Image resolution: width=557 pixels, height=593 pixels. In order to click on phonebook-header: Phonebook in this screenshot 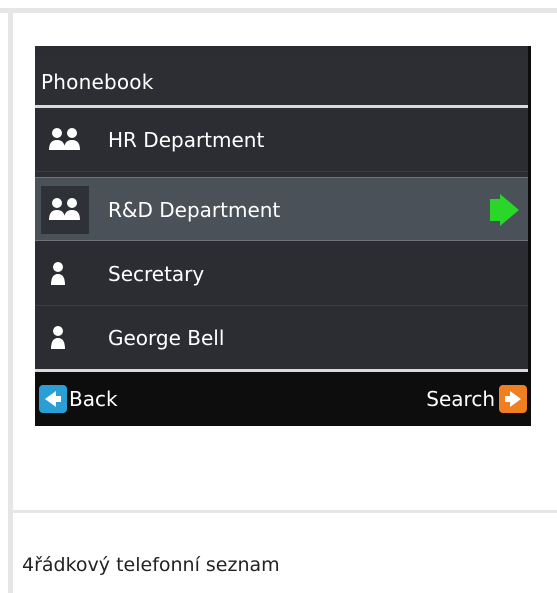, I will do `click(281, 82)`.